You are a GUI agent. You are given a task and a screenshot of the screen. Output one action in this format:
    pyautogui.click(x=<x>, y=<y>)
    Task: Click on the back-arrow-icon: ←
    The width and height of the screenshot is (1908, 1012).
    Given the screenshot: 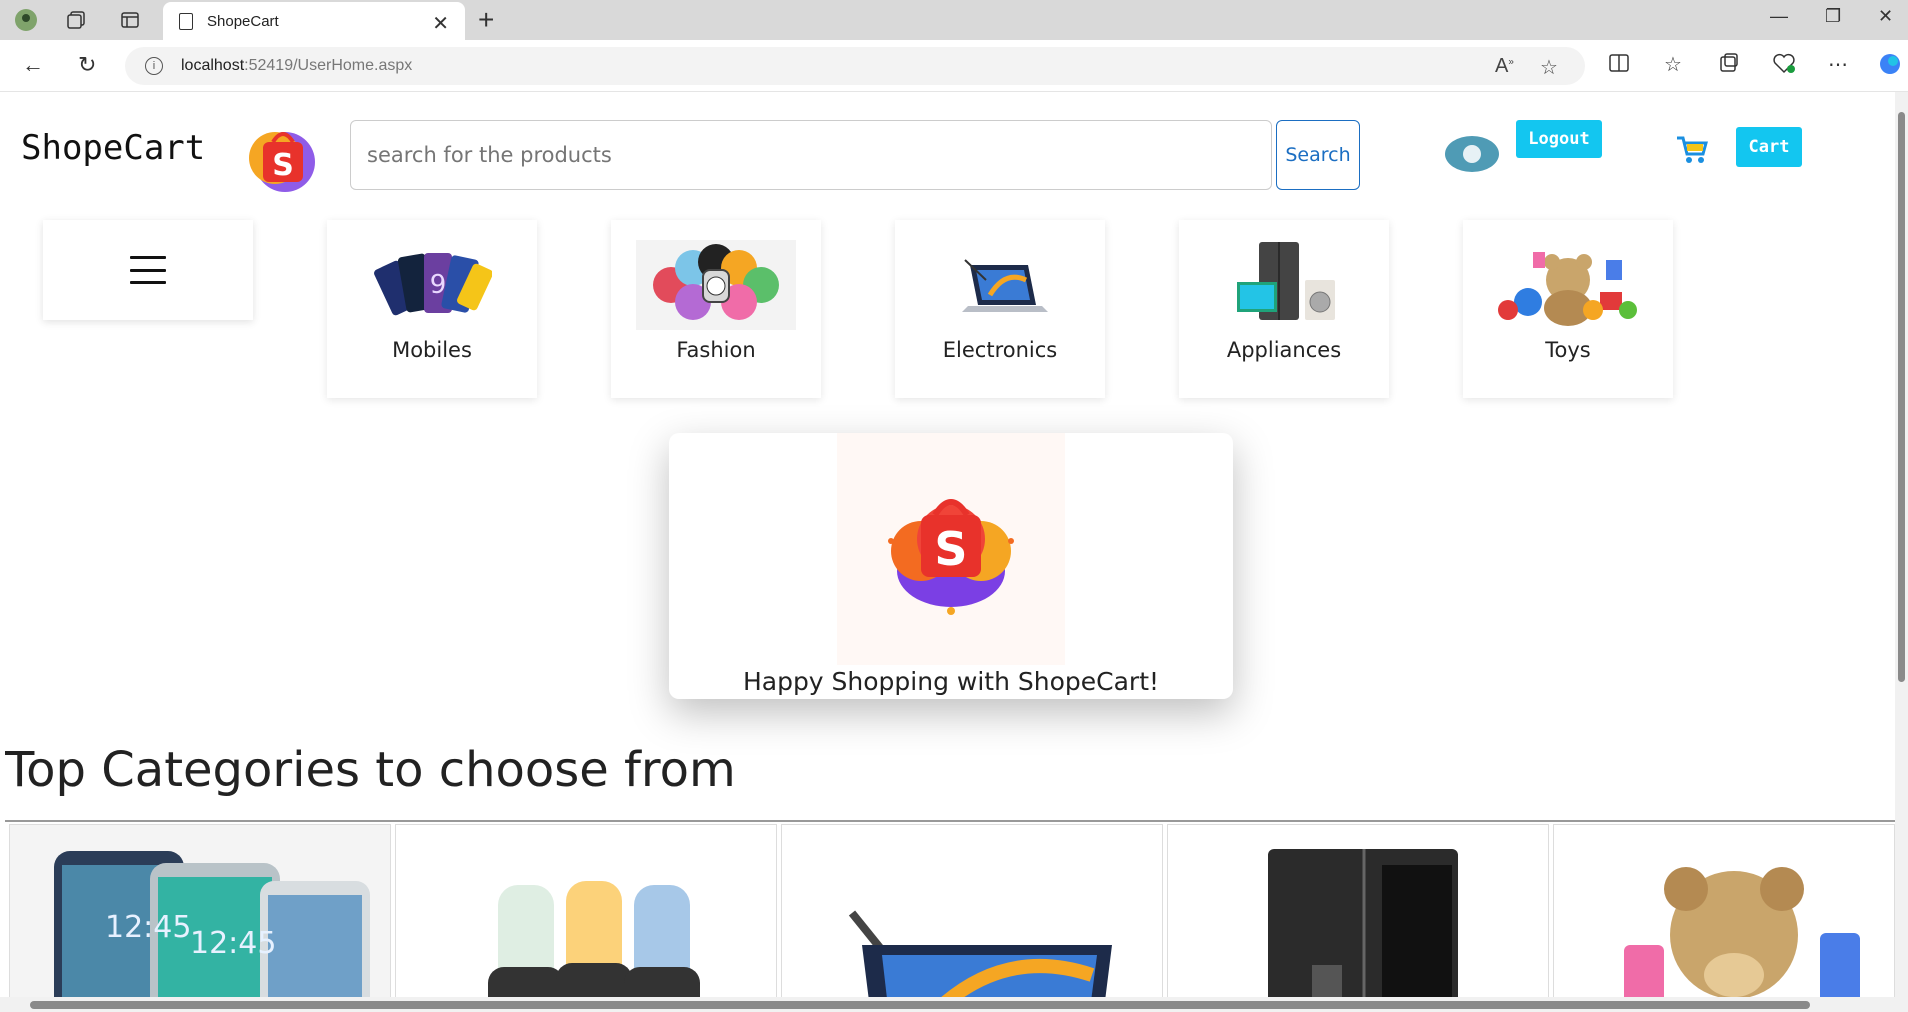 What is the action you would take?
    pyautogui.click(x=33, y=65)
    